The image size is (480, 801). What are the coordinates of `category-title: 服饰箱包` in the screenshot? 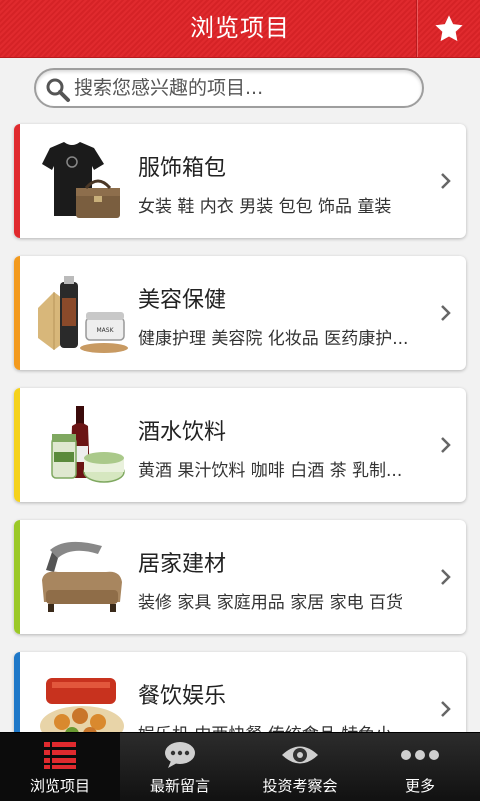 It's located at (182, 168).